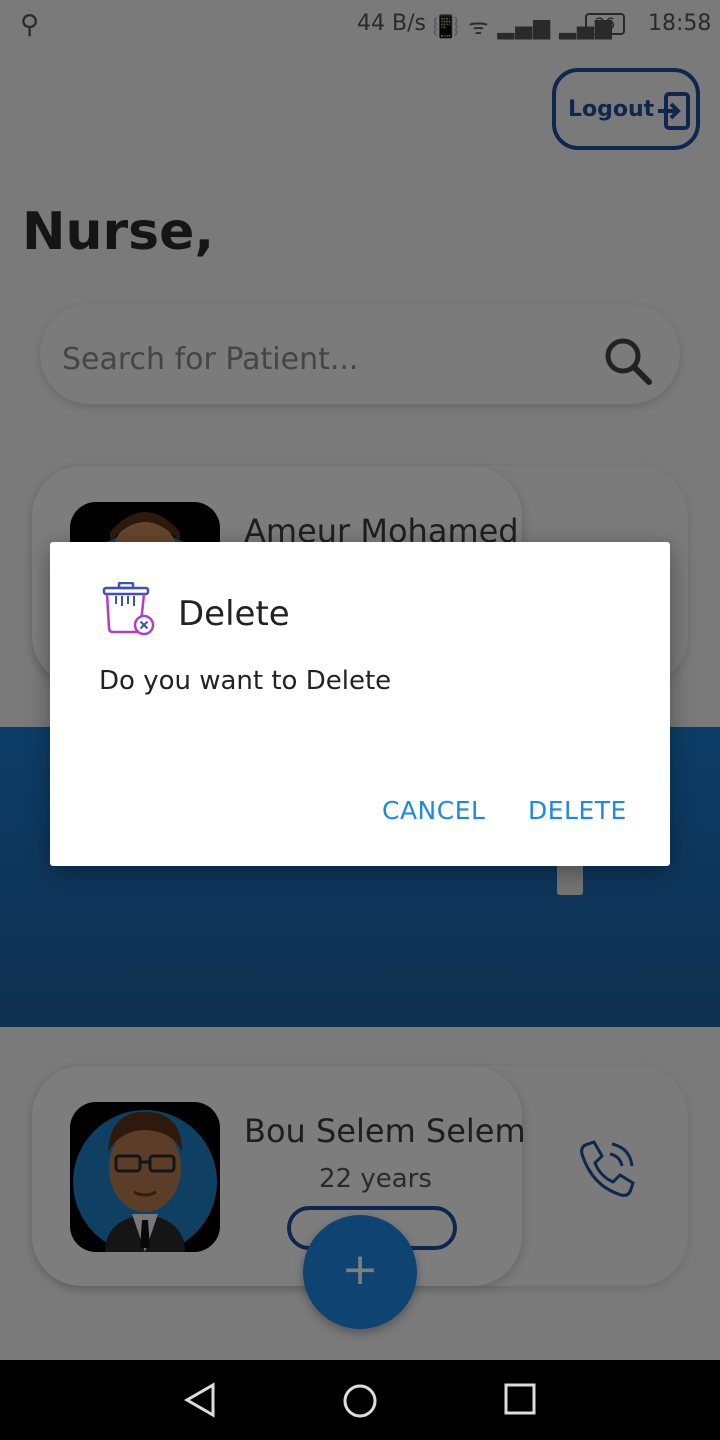 This screenshot has width=720, height=1440. What do you see at coordinates (520, 1399) in the screenshot?
I see `recents-icon` at bounding box center [520, 1399].